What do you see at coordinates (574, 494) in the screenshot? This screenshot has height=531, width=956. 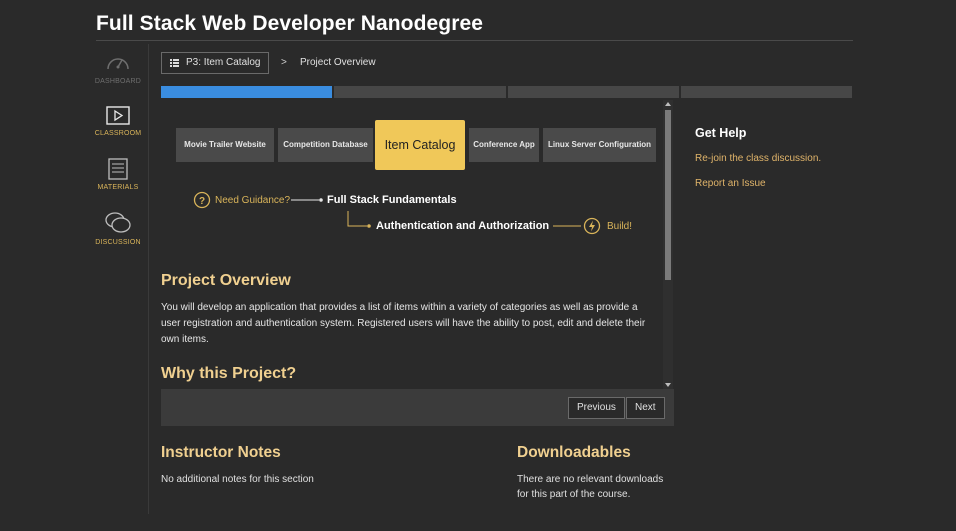 I see `downloadables-text-2: for this part of the course.` at bounding box center [574, 494].